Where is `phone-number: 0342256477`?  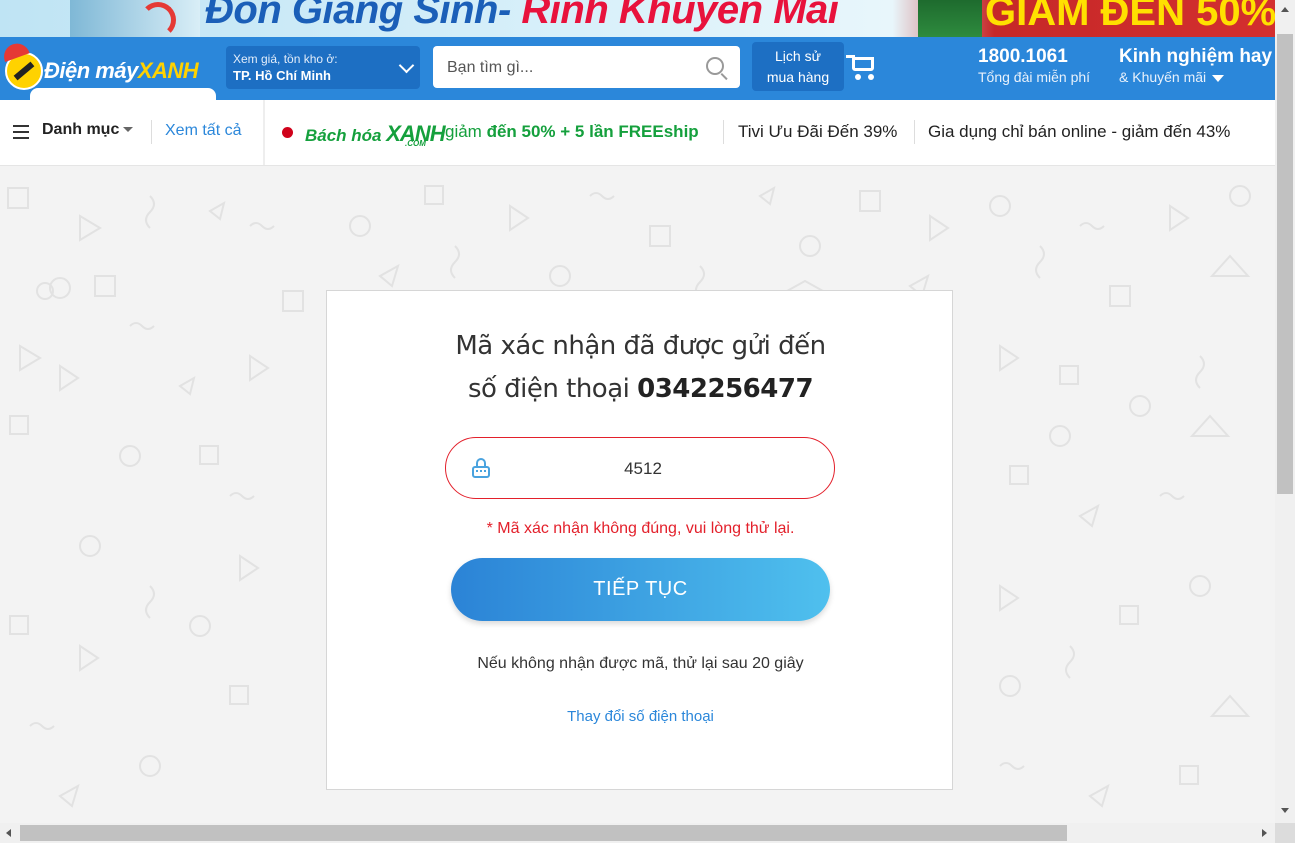 phone-number: 0342256477 is located at coordinates (725, 389).